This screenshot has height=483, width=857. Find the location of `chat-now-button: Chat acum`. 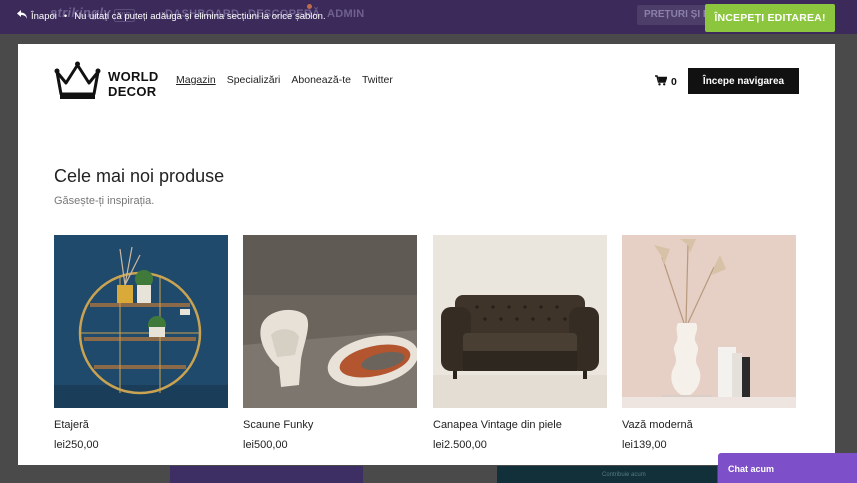

chat-now-button: Chat acum is located at coordinates (787, 468).